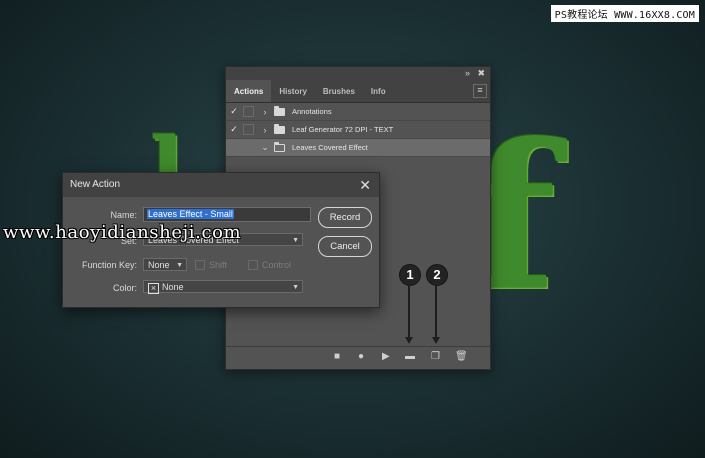 The width and height of the screenshot is (705, 458). What do you see at coordinates (436, 340) in the screenshot?
I see `arrow-2-head` at bounding box center [436, 340].